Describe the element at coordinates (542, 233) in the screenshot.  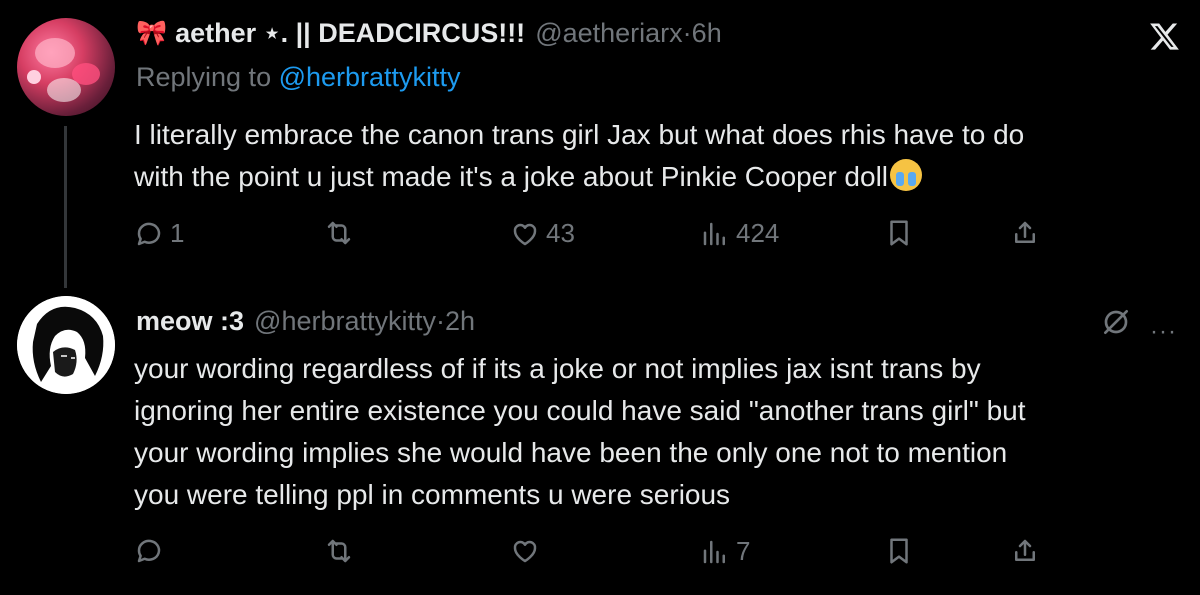
I see `like-button: 43` at that location.